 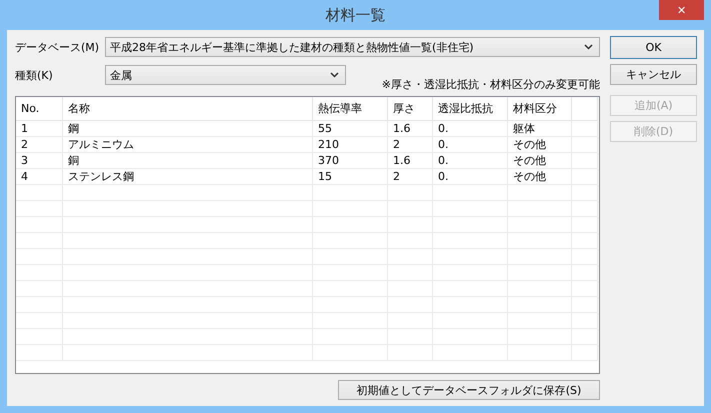 What do you see at coordinates (188, 129) in the screenshot?
I see `table-cell: 鋼` at bounding box center [188, 129].